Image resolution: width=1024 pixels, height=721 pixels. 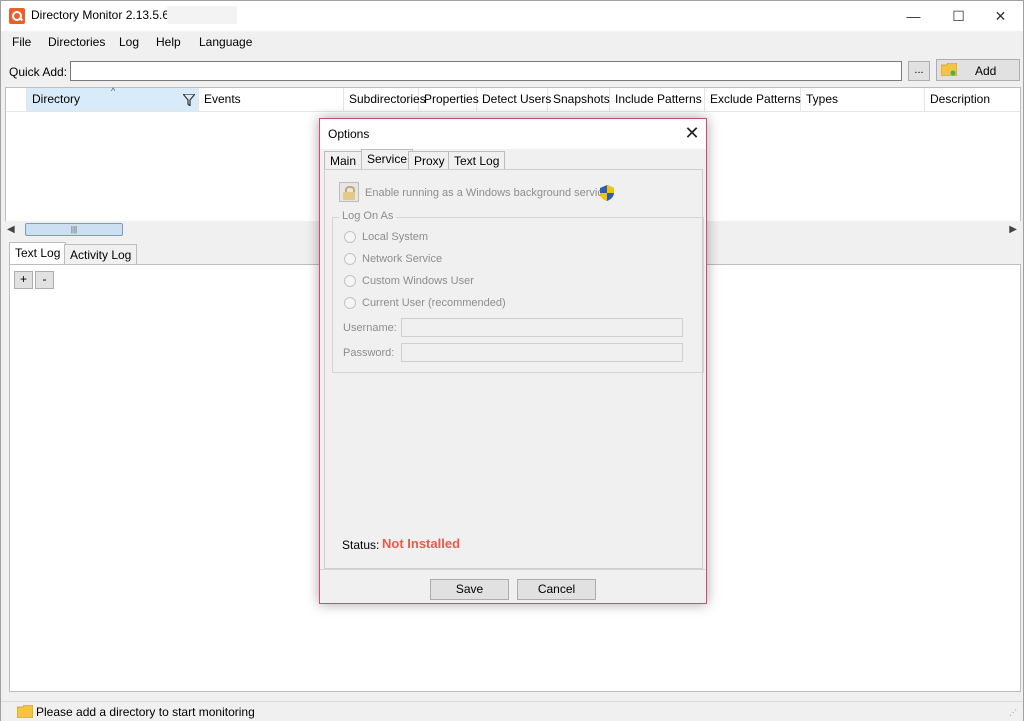 I want to click on redacted-title-suffix, so click(x=202, y=15).